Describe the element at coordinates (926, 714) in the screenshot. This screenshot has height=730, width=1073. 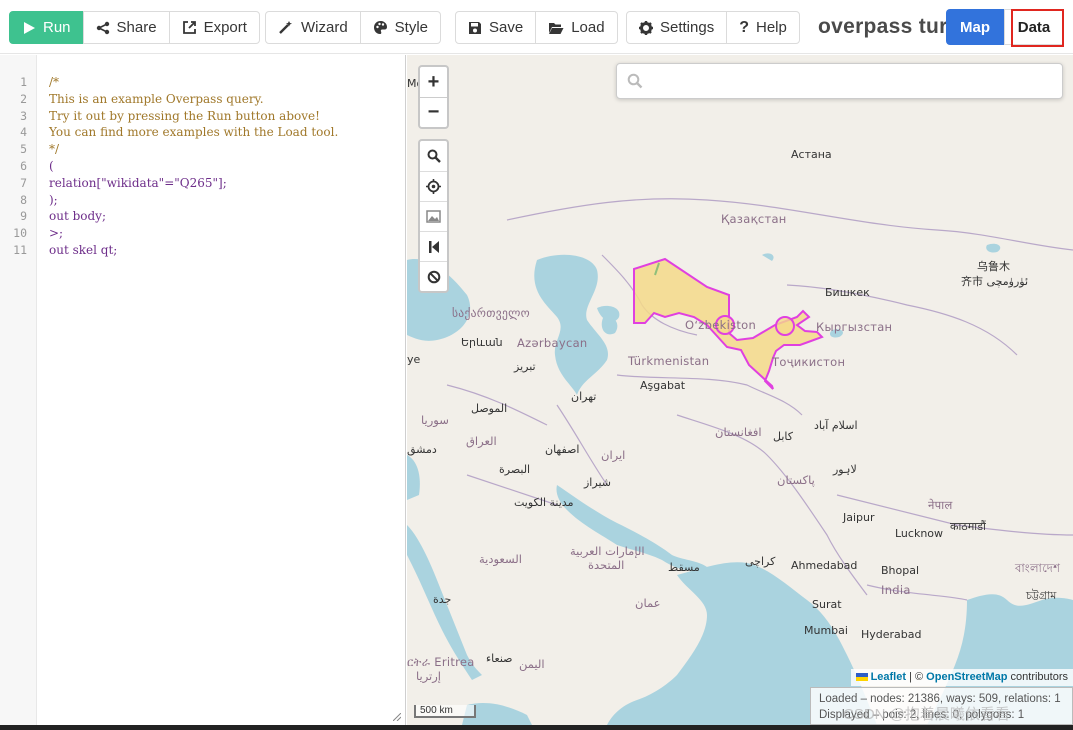
I see `watermark: CSDN @抱着晨曦依看看` at that location.